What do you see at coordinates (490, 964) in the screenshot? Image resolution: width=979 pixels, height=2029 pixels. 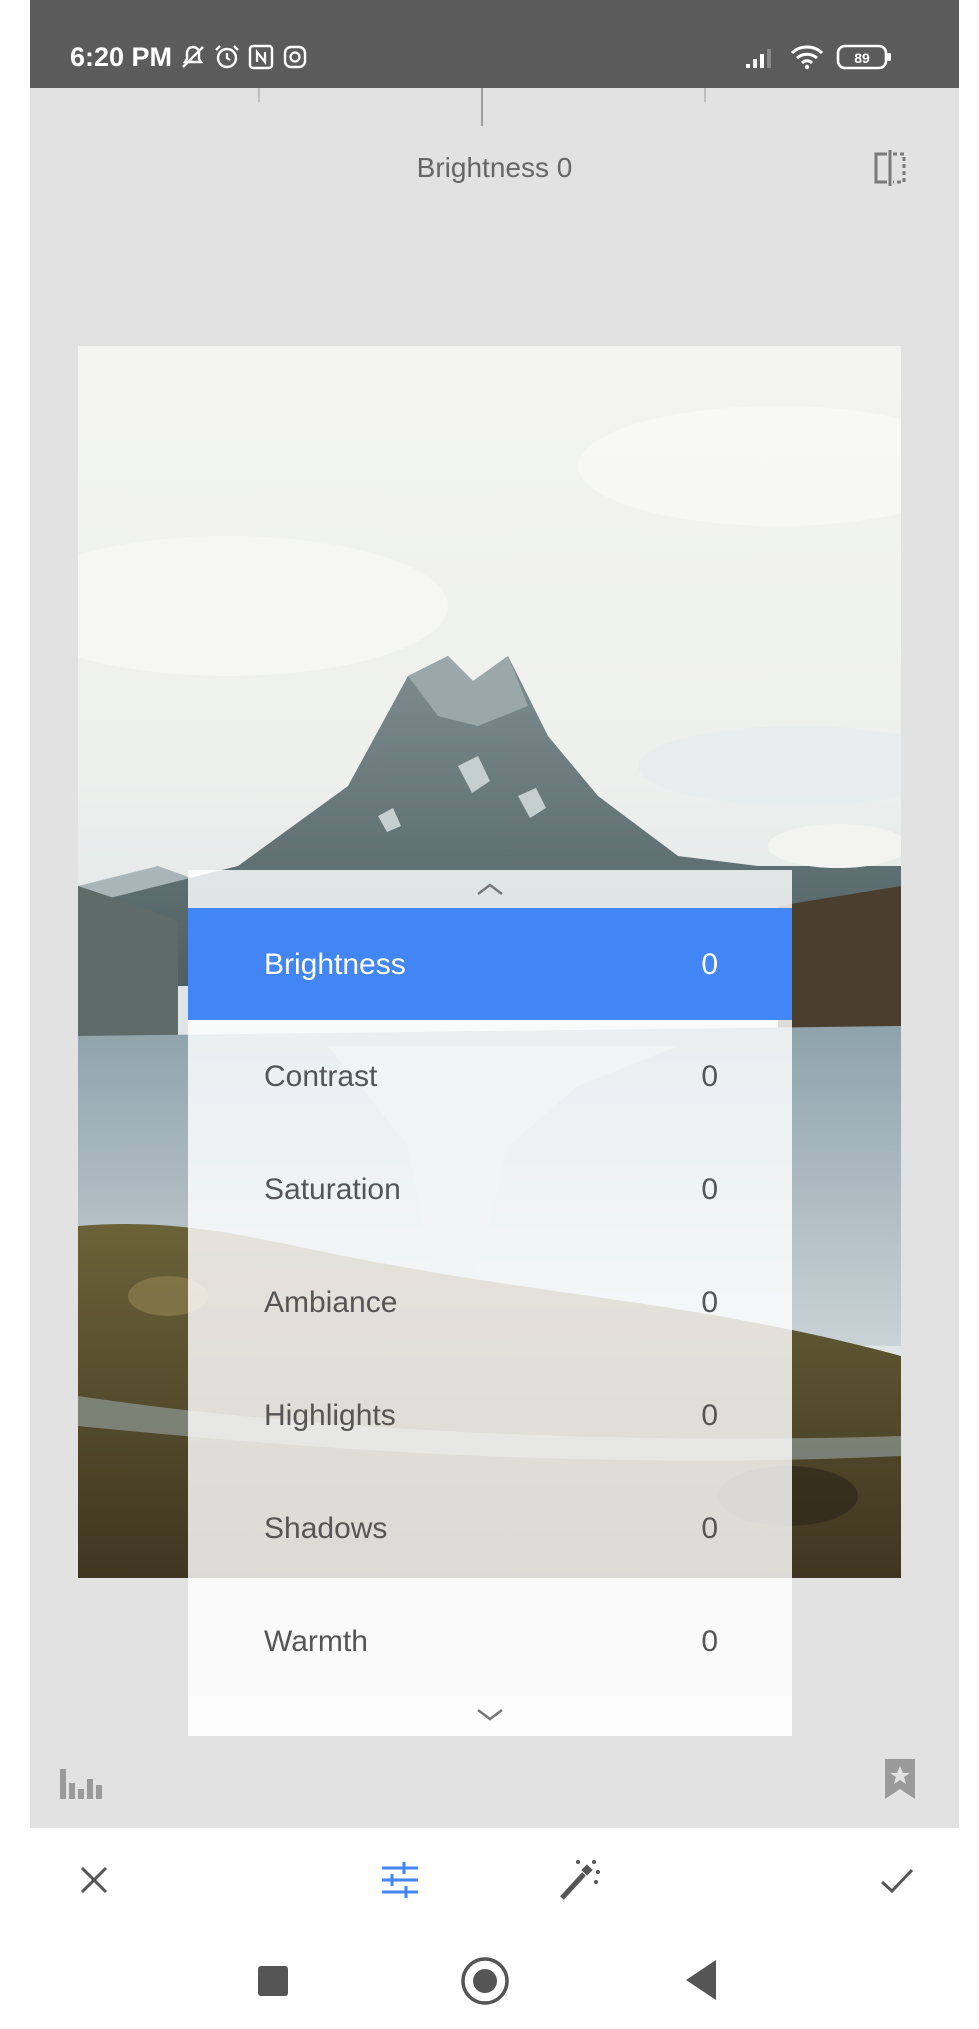 I see `menu-item-brightness: Brightness 0` at bounding box center [490, 964].